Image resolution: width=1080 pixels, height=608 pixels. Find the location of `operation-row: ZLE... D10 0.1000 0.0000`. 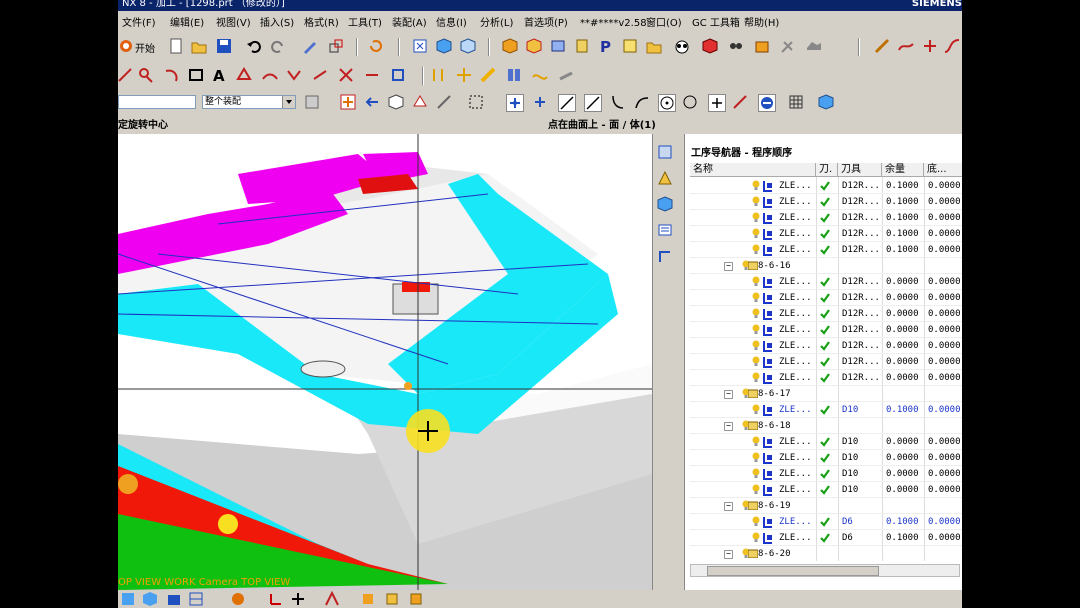

operation-row: ZLE... D10 0.1000 0.0000 is located at coordinates (826, 410).